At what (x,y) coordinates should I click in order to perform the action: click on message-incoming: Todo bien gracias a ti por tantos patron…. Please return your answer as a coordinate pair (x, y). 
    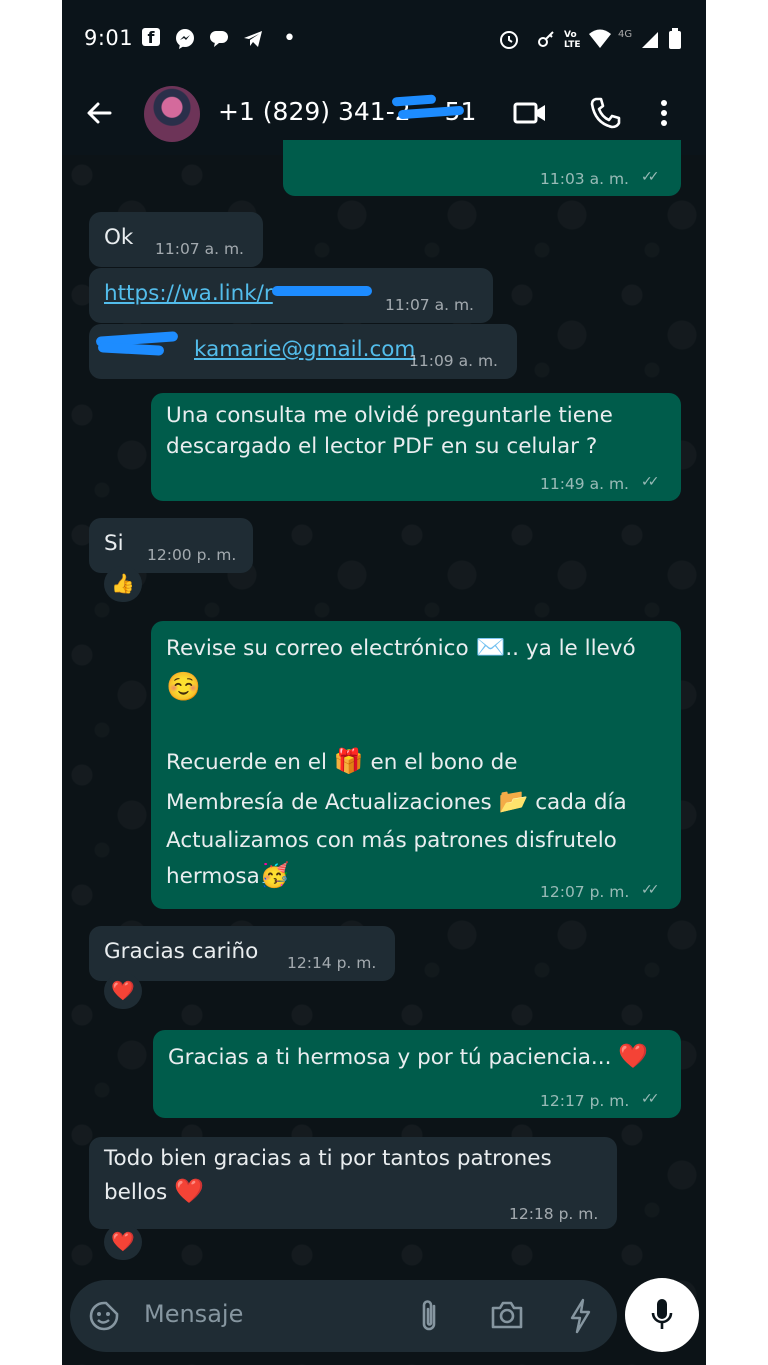
    Looking at the image, I should click on (353, 1183).